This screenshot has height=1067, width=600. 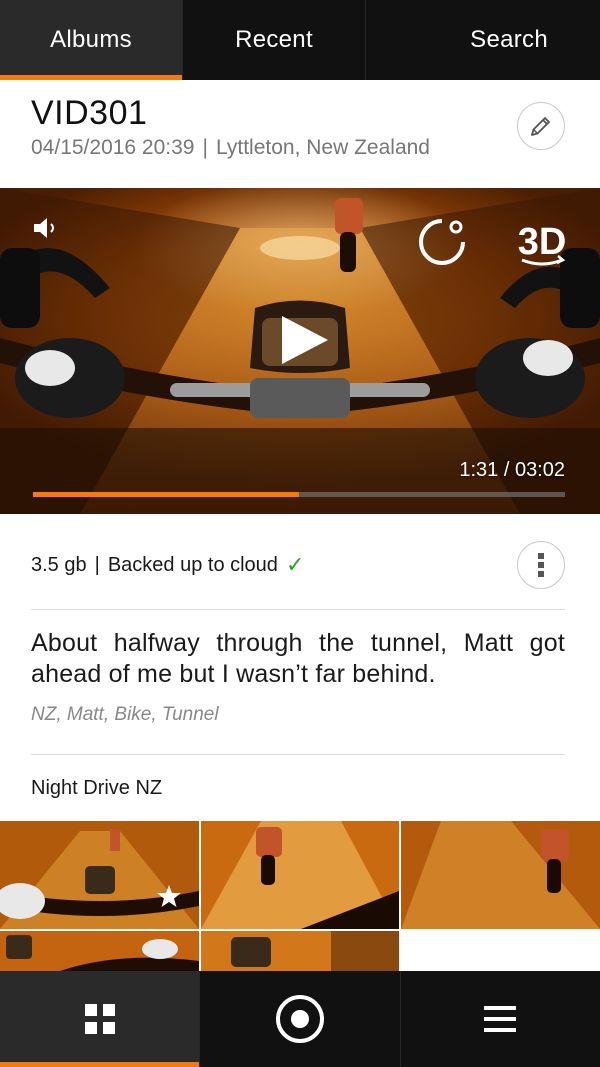 I want to click on menu-icon, so click(x=500, y=1019).